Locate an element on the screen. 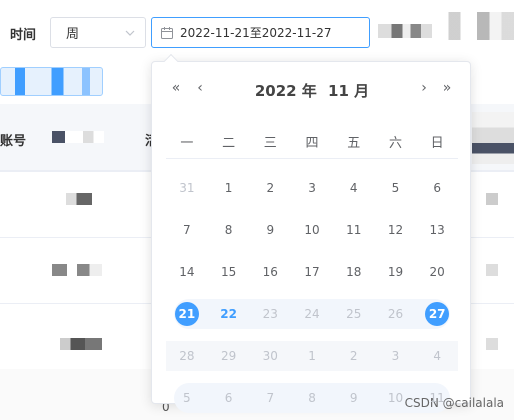 This screenshot has height=420, width=514. calendar-day-number: 25 is located at coordinates (354, 314).